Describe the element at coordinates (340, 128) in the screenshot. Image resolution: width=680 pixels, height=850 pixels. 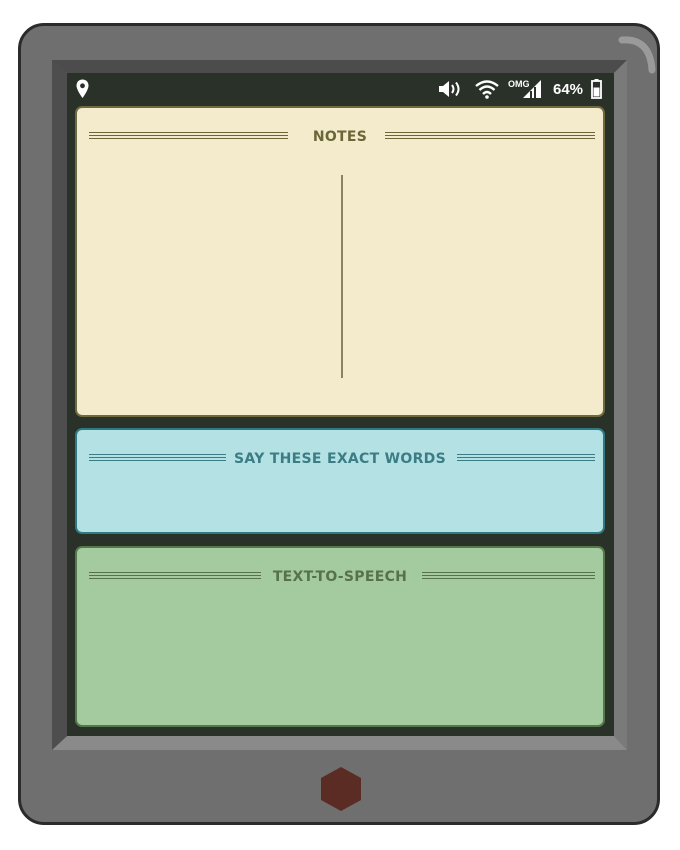
I see `notes-header: NOTES` at that location.